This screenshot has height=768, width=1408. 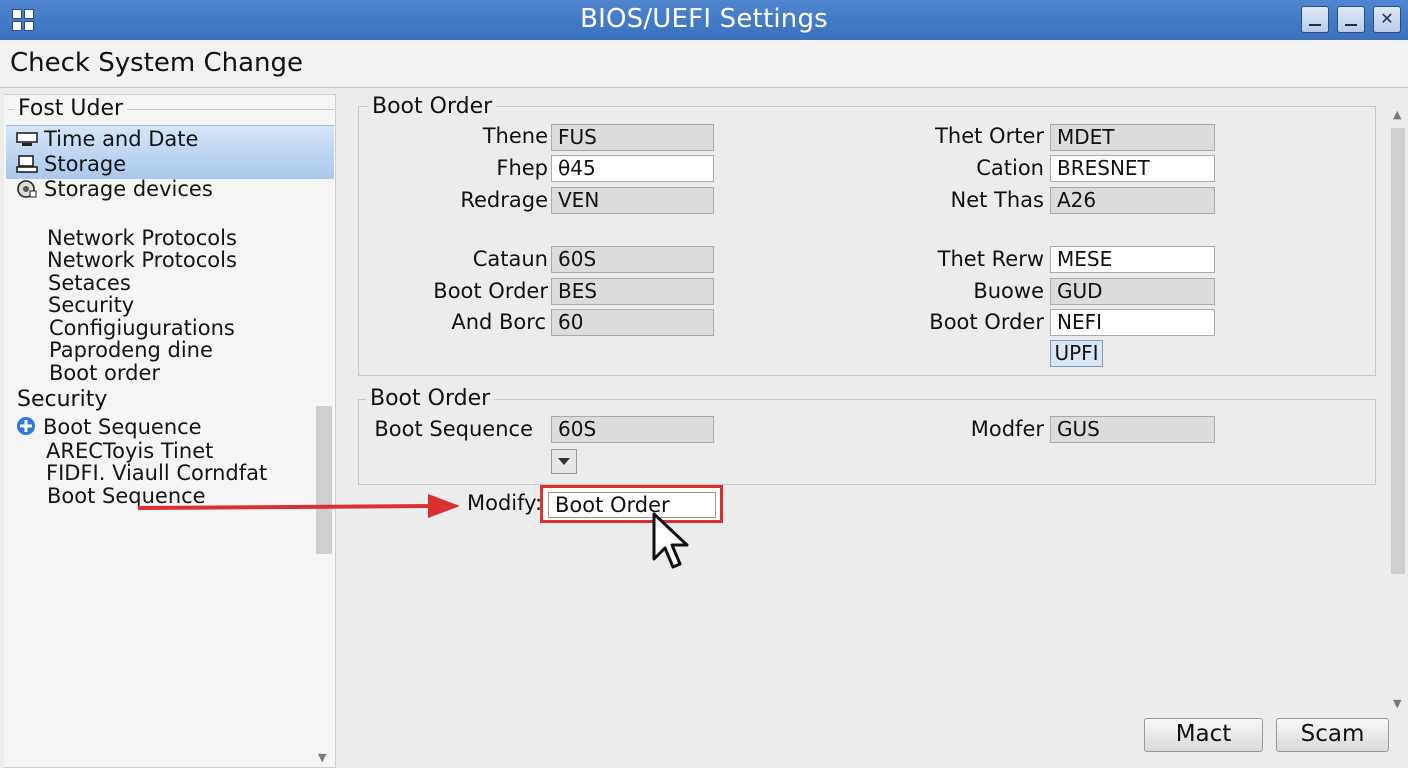 I want to click on annotation-arrow-head, so click(x=444, y=506).